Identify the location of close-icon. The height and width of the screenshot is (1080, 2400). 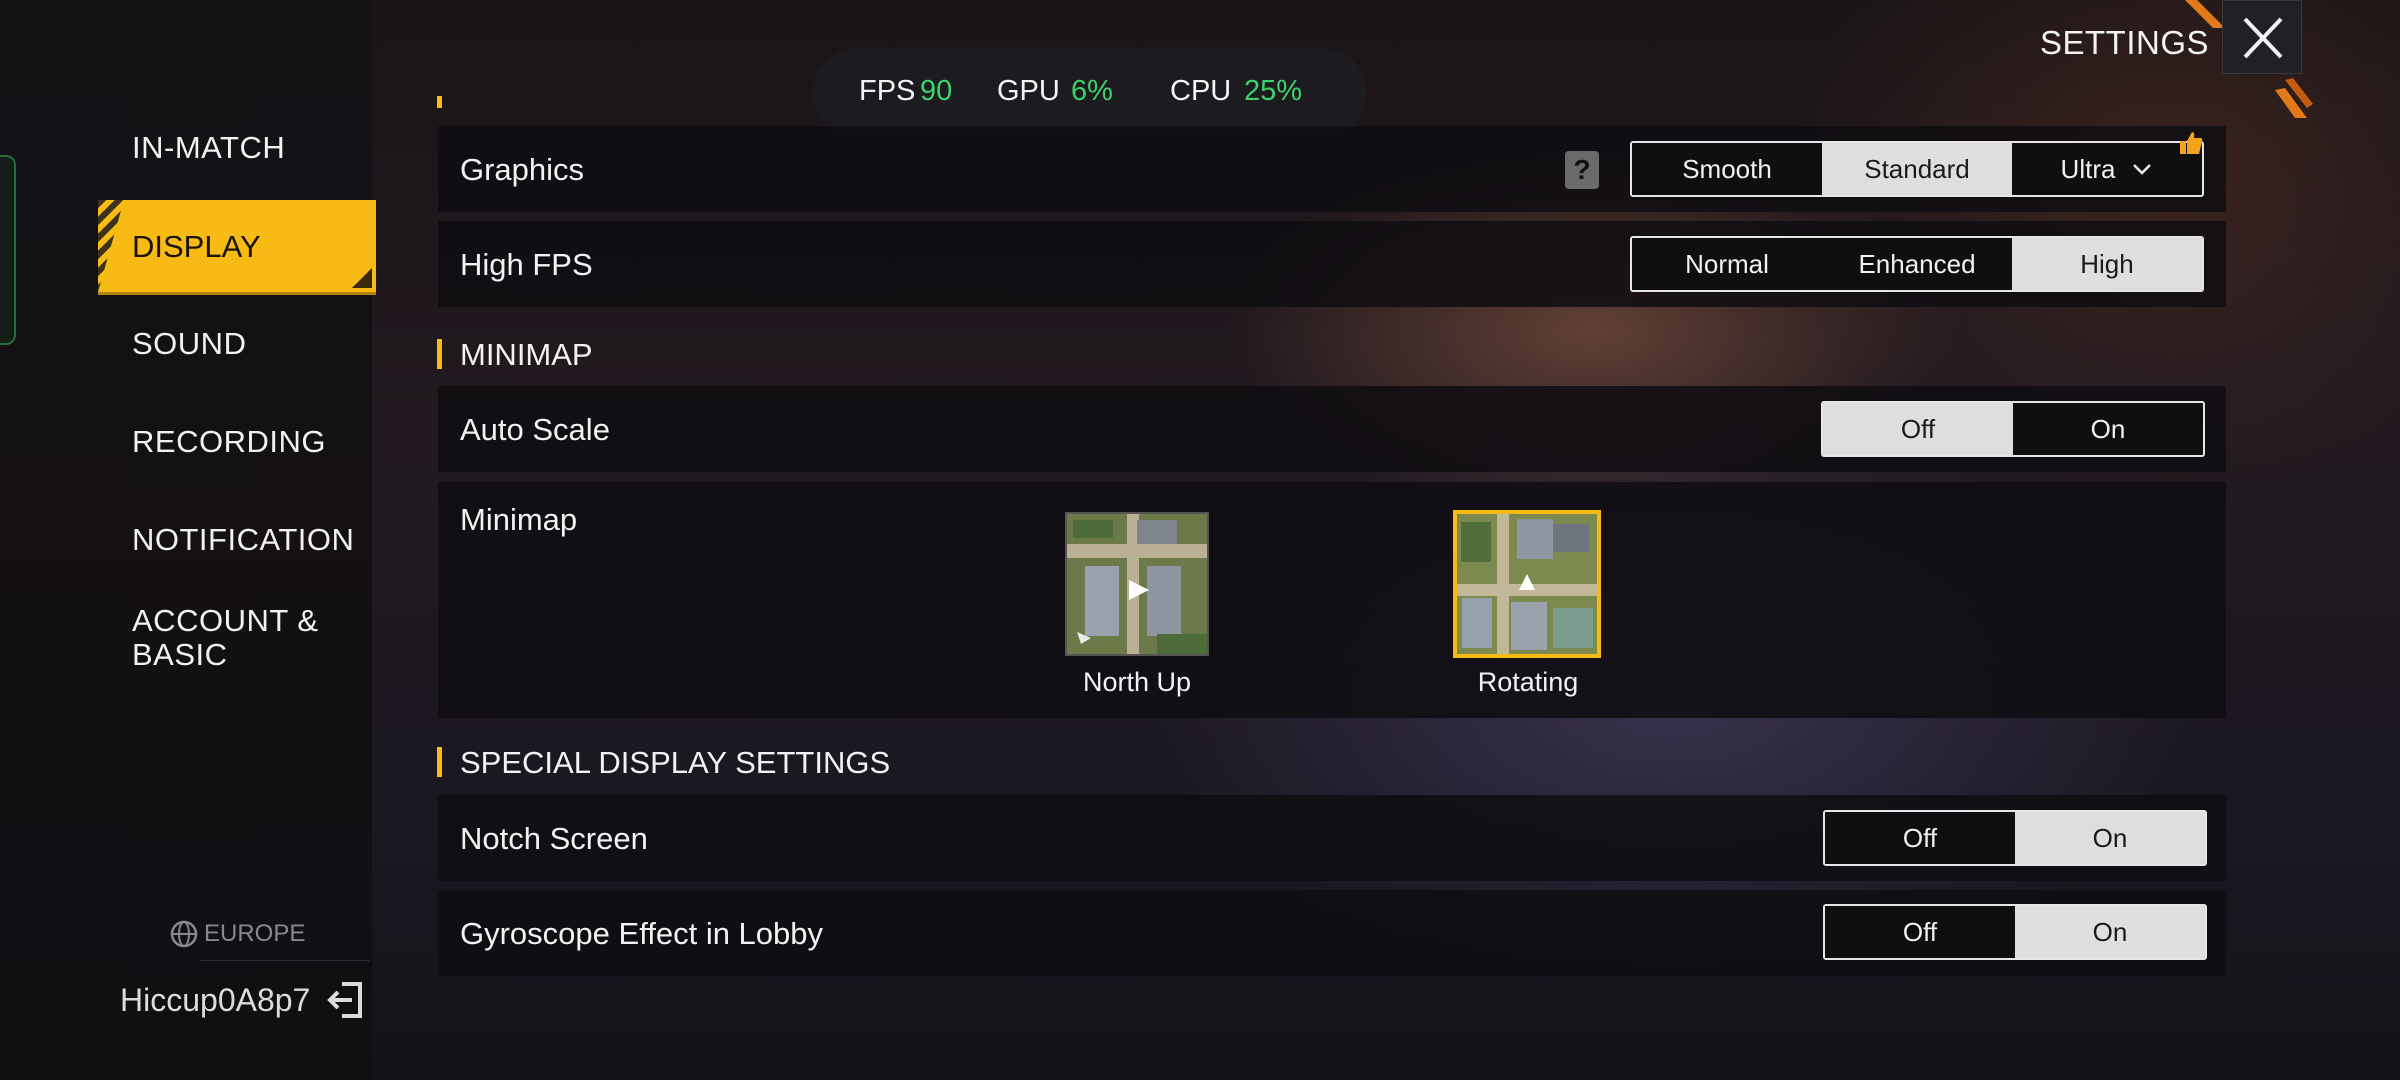
(2263, 38).